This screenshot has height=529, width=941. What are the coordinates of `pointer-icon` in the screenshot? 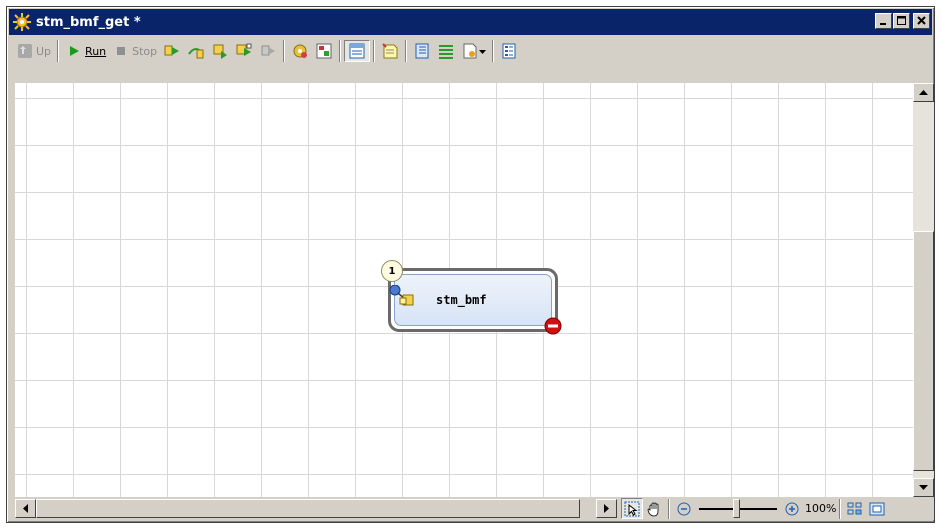 It's located at (632, 508).